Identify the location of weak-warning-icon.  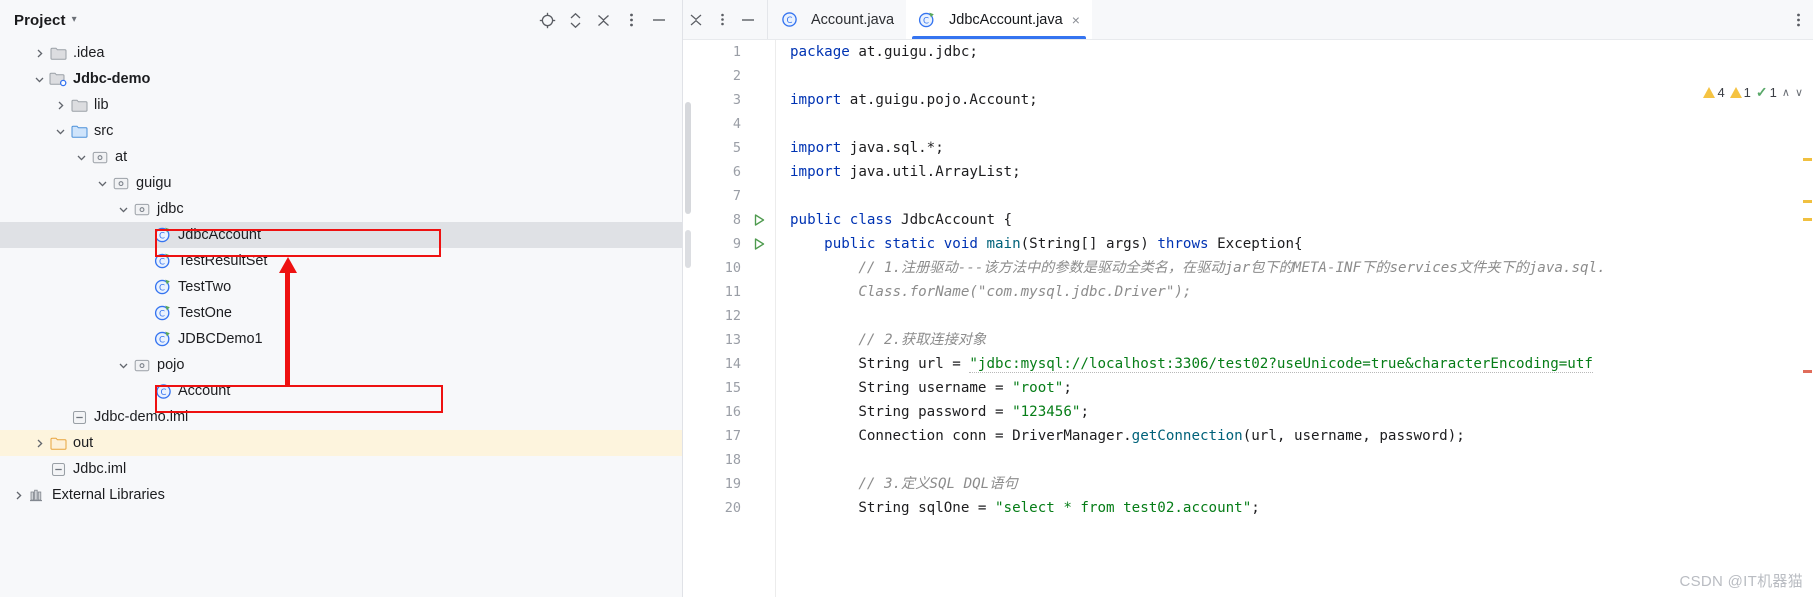
(1735, 92).